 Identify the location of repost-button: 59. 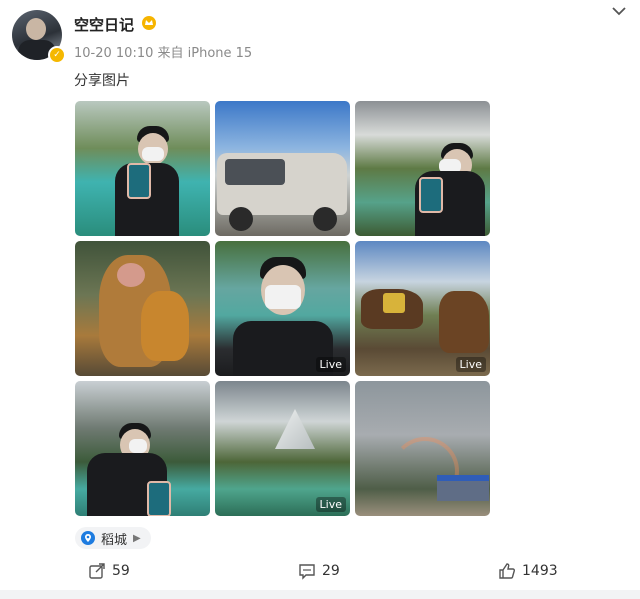
(109, 571).